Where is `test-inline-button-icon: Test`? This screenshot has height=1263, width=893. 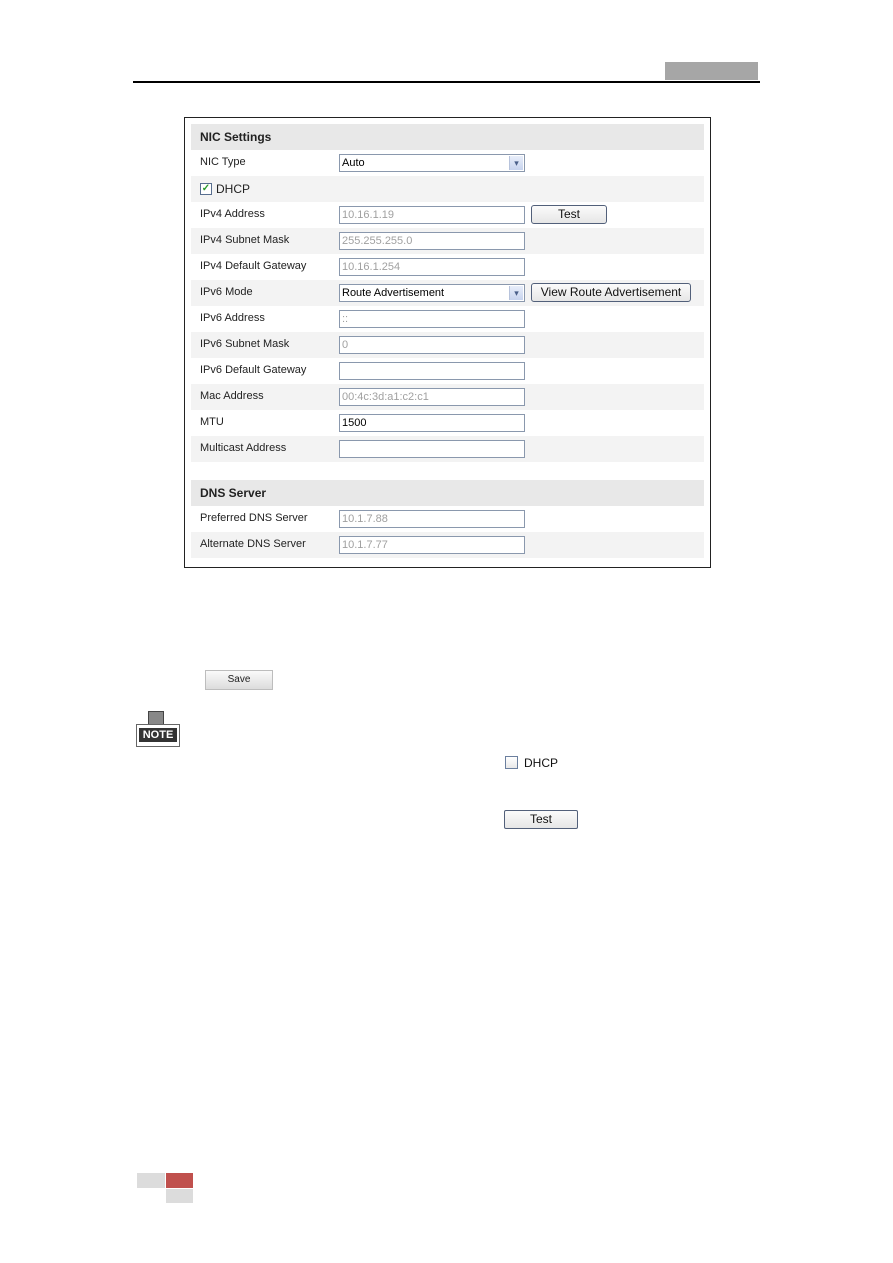
test-inline-button-icon: Test is located at coordinates (541, 819).